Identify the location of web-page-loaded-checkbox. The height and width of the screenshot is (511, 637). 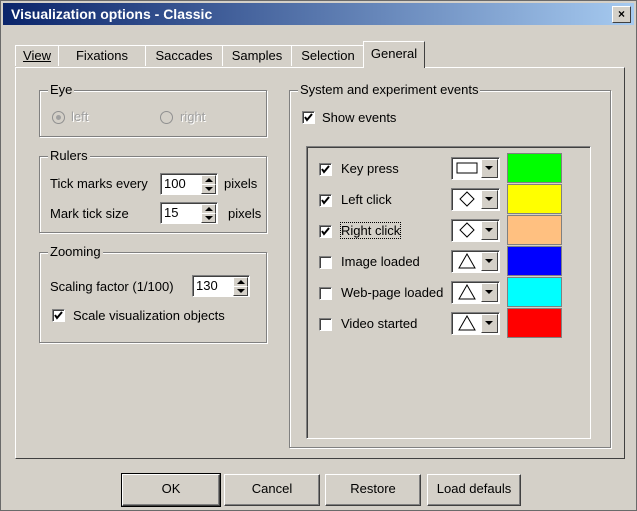
(325, 293).